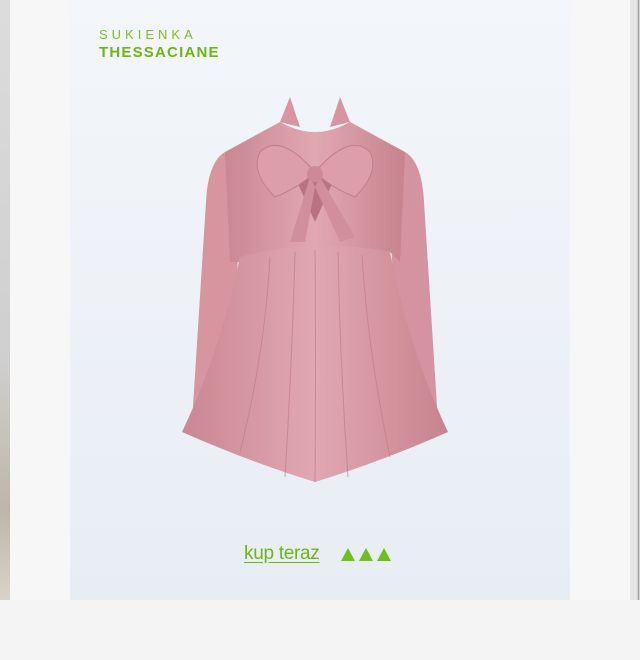 This screenshot has height=660, width=640. Describe the element at coordinates (5, 300) in the screenshot. I see `adjacent-slide-left` at that location.